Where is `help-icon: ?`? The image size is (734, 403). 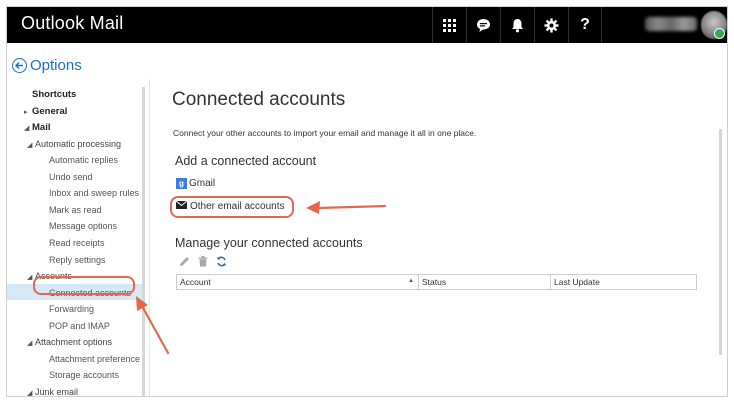 help-icon: ? is located at coordinates (585, 25).